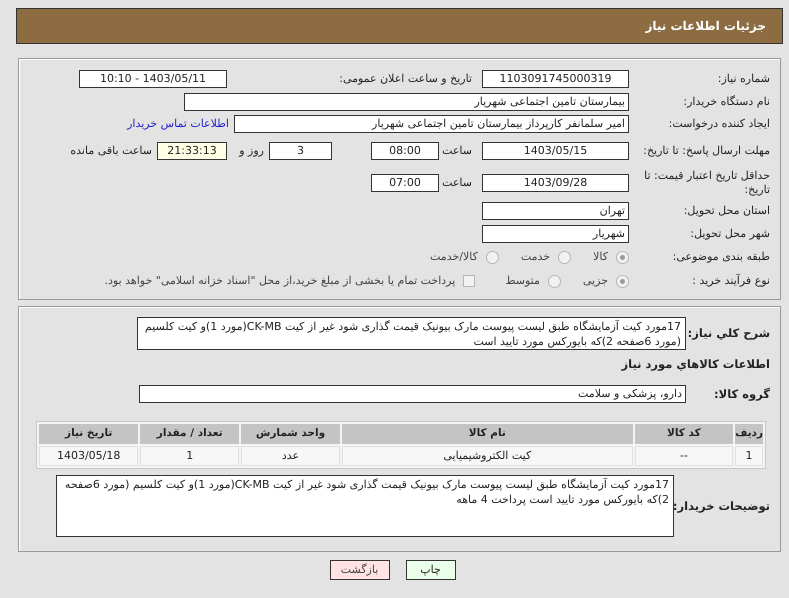 The width and height of the screenshot is (789, 598). Describe the element at coordinates (600, 256) in the screenshot. I see `radio-label: کالا` at that location.